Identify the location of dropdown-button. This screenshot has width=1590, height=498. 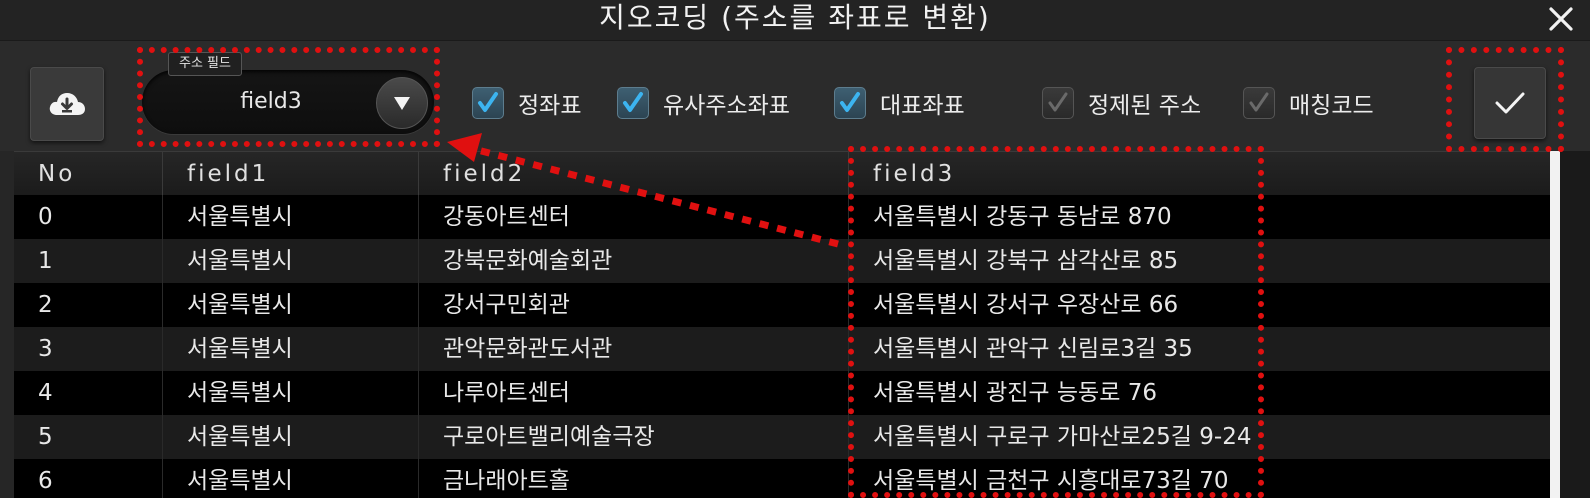
(402, 103).